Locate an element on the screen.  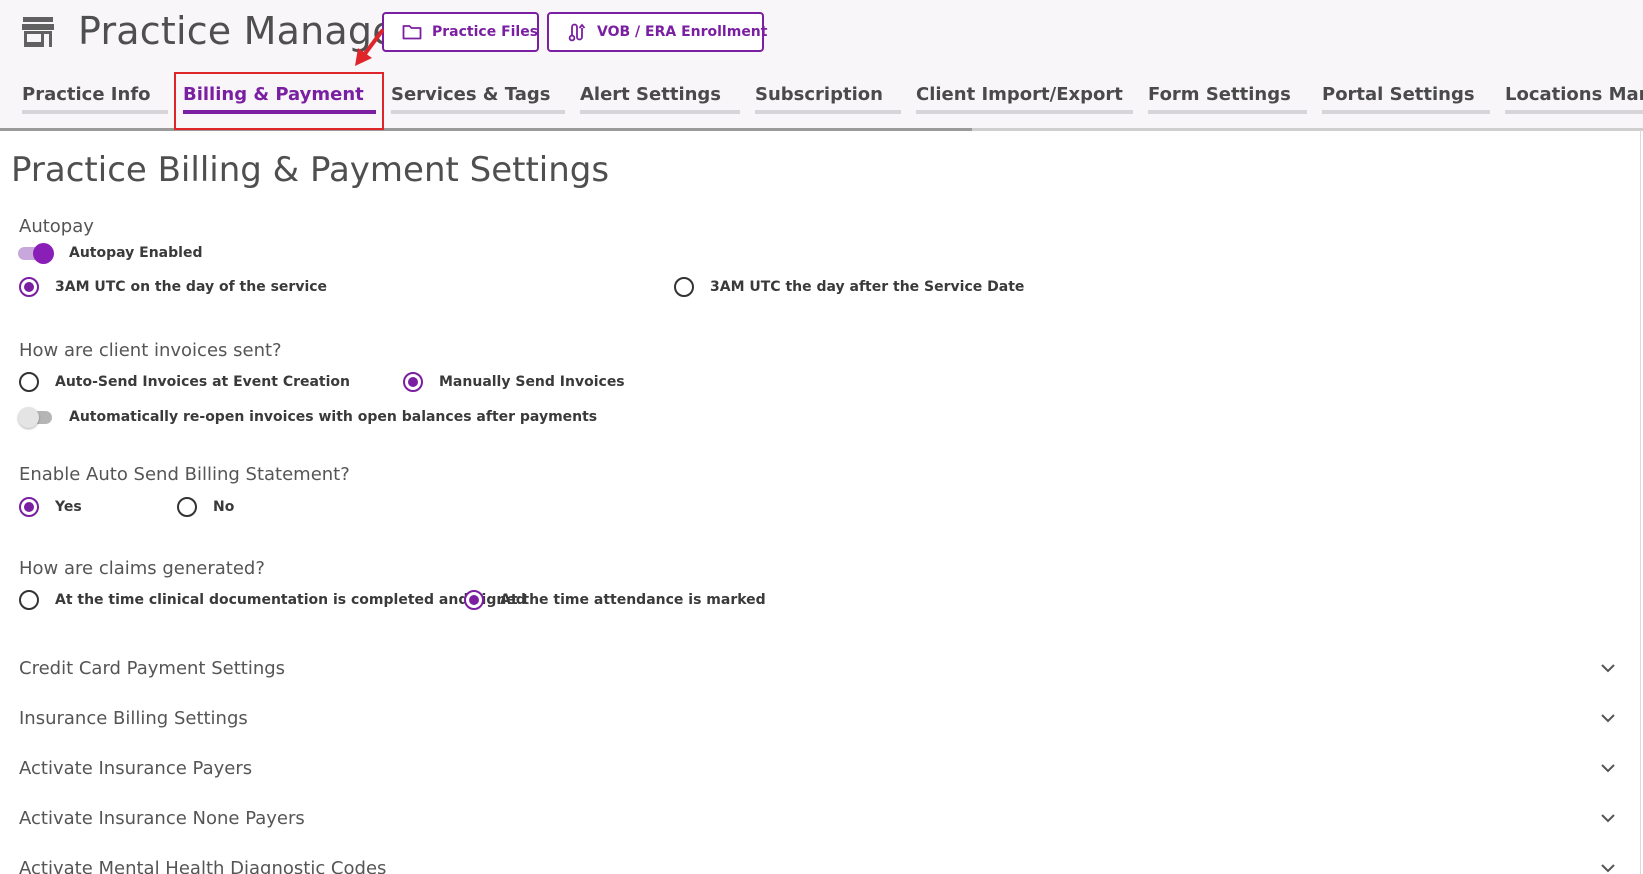
content-divider is located at coordinates (1640, 502).